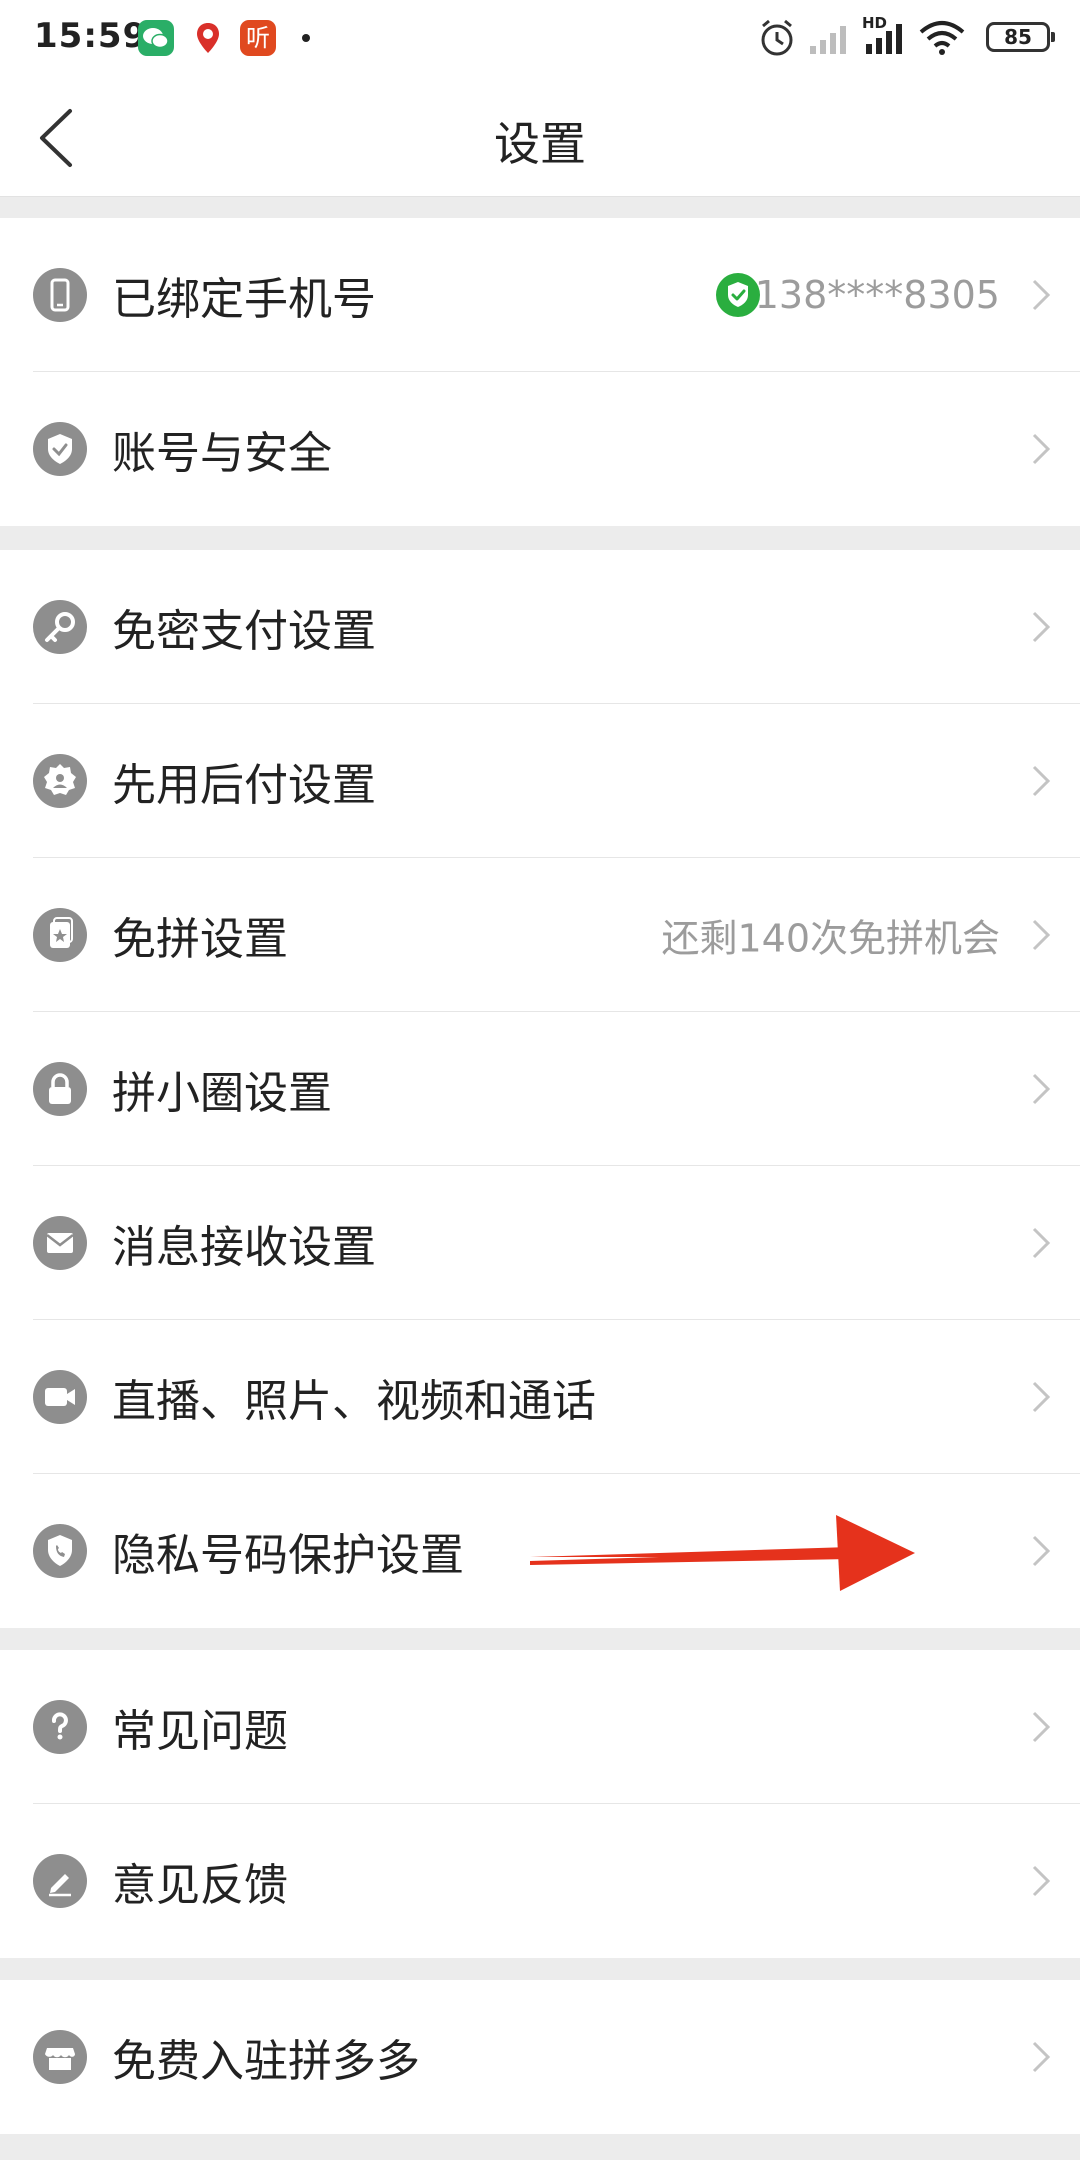  What do you see at coordinates (208, 38) in the screenshot?
I see `map-pin-icon` at bounding box center [208, 38].